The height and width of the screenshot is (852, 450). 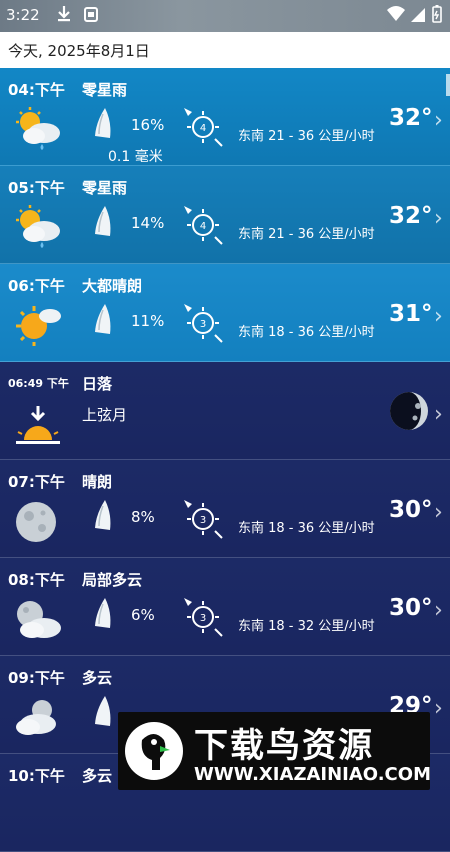 I want to click on hour-label: 07:下午, so click(x=36, y=482).